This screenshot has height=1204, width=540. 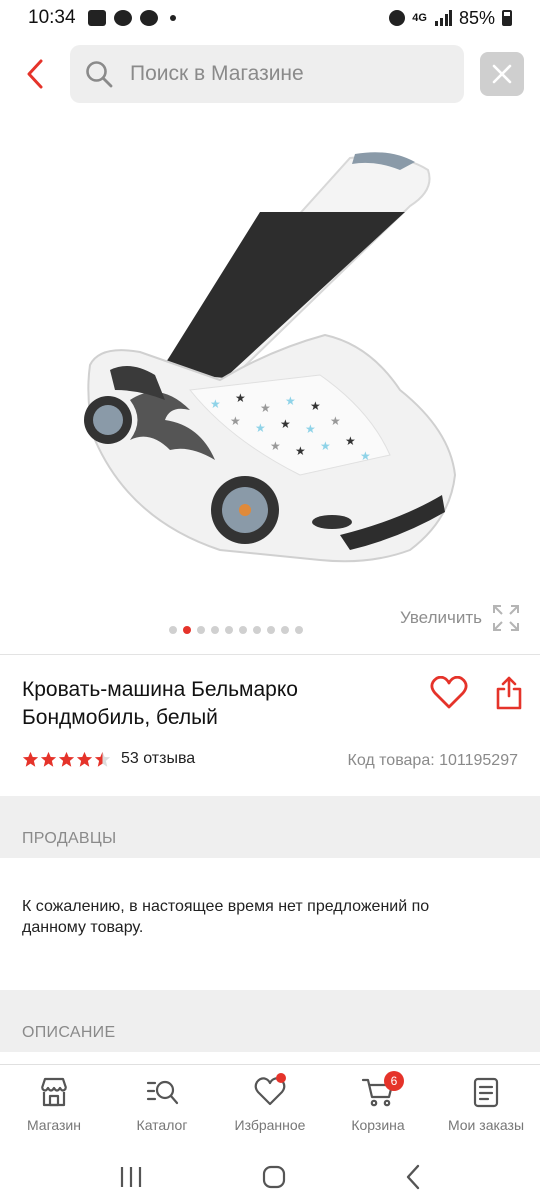 I want to click on rating-row: 53 отзыва, so click(x=108, y=759).